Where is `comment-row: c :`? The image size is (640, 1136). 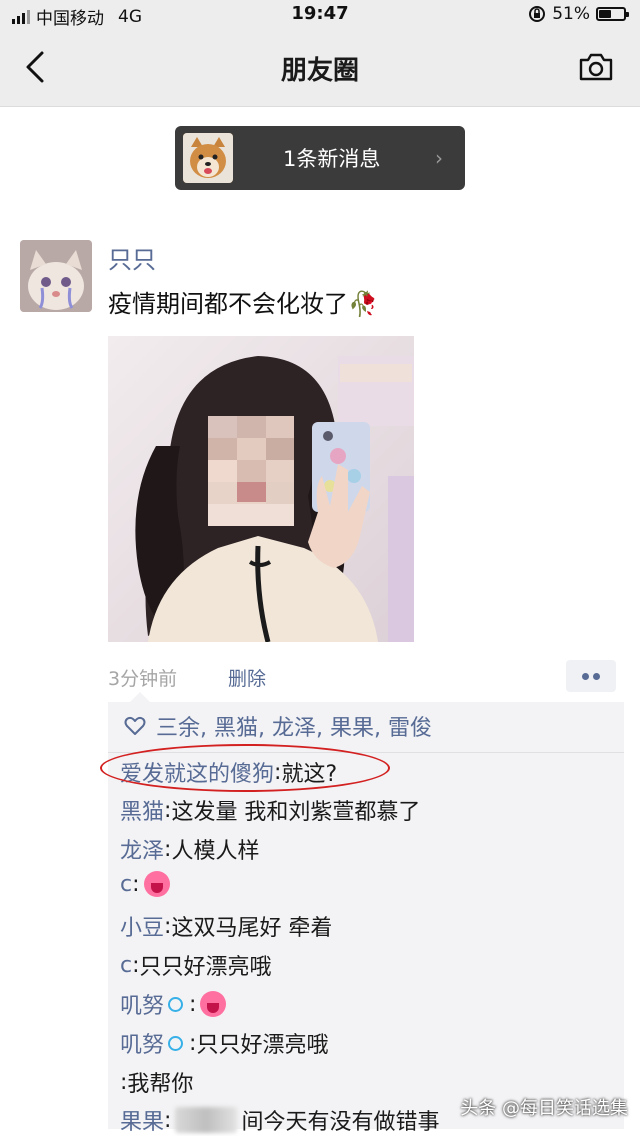 comment-row: c : is located at coordinates (145, 884).